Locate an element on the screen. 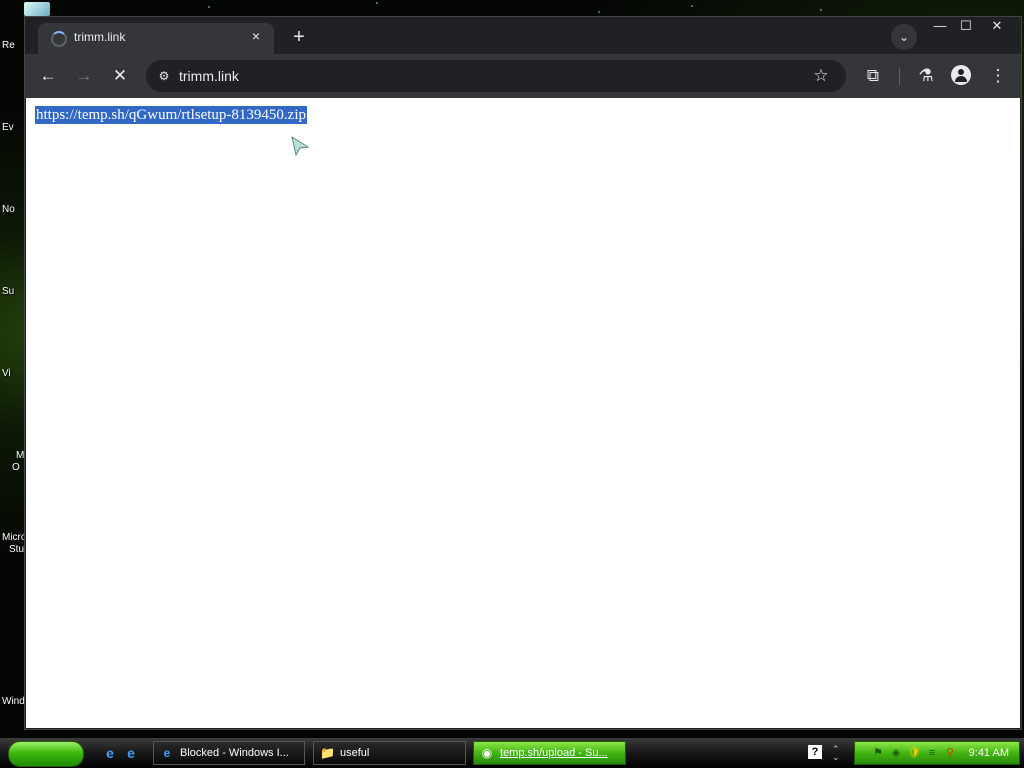  search-icon: ⚲ is located at coordinates (950, 753).